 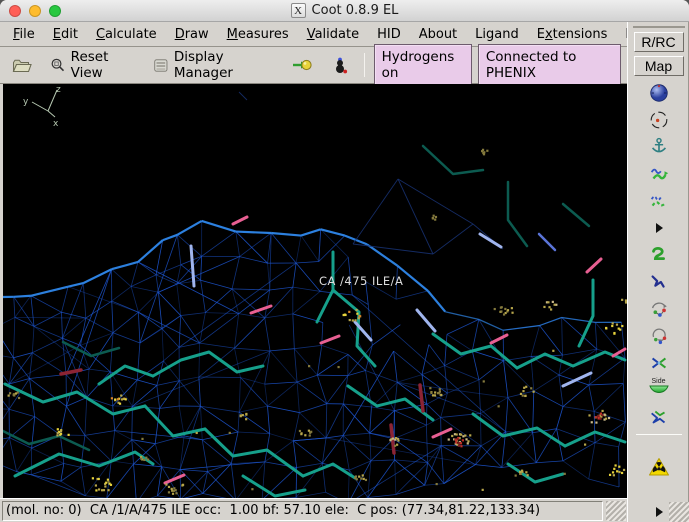 What do you see at coordinates (258, 34) in the screenshot?
I see `menu-measures: Measures` at bounding box center [258, 34].